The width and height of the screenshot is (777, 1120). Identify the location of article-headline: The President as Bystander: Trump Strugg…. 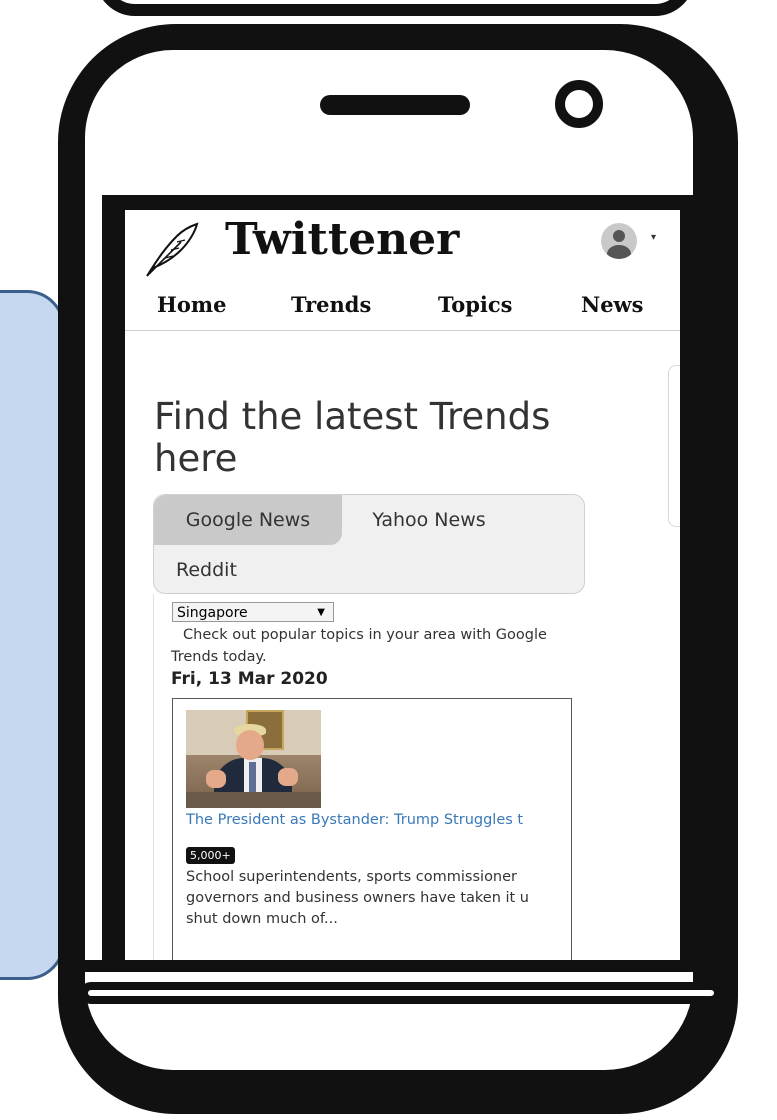
(378, 820).